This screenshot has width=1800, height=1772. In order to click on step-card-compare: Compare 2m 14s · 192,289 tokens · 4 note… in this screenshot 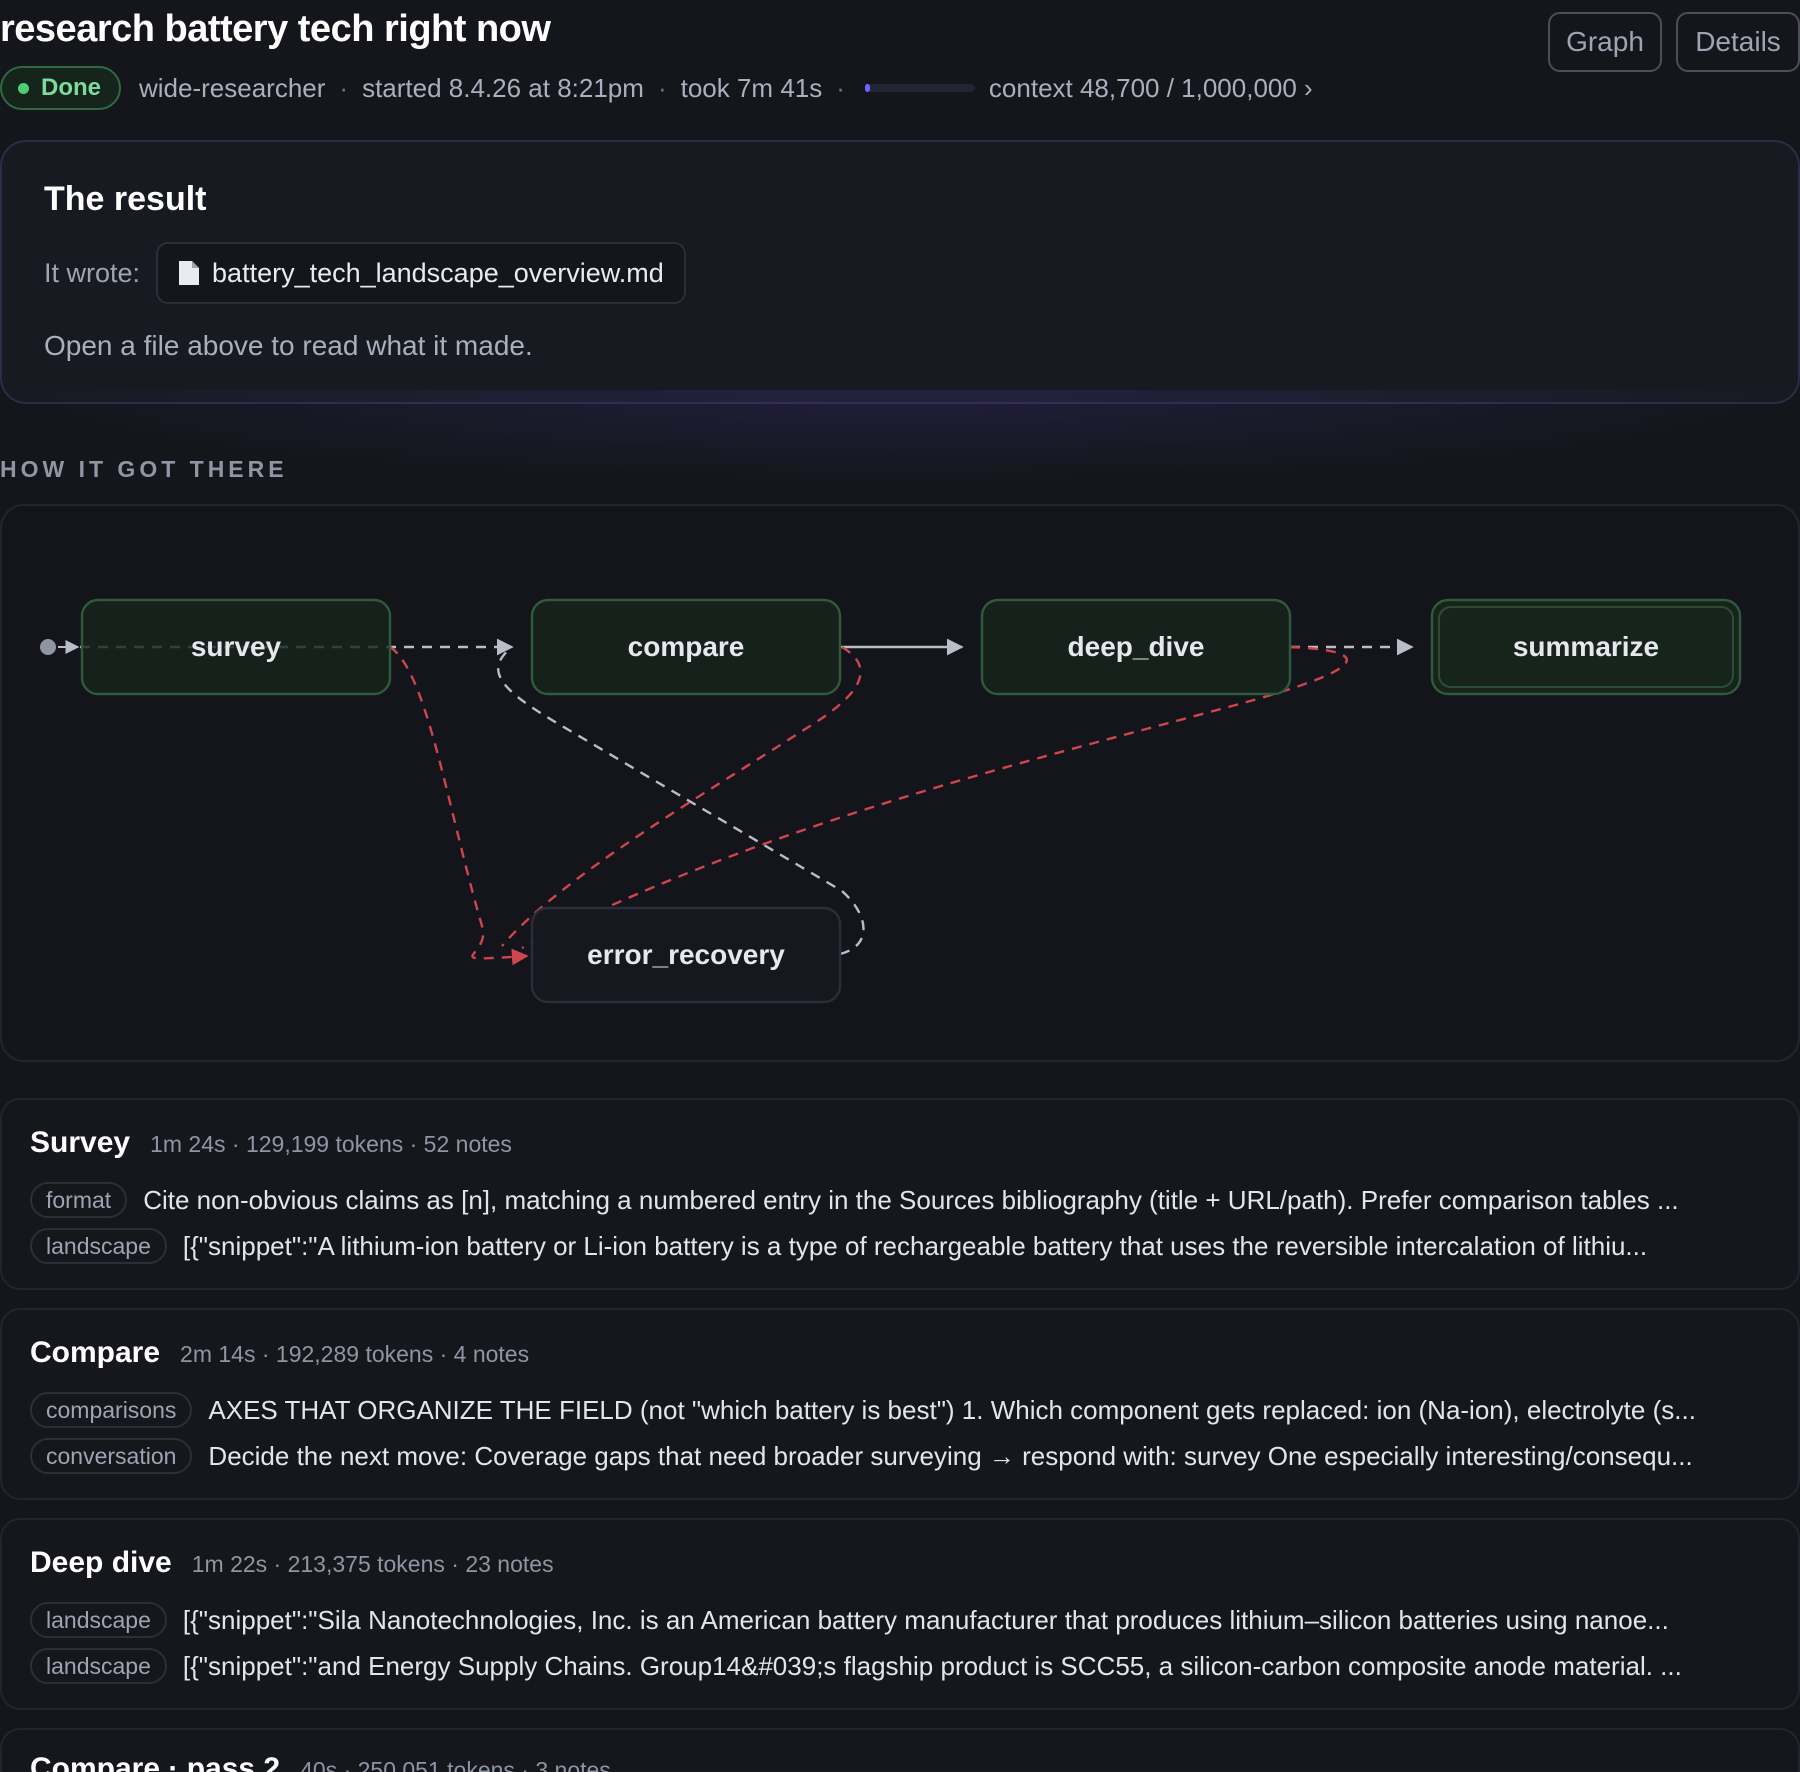, I will do `click(900, 1404)`.